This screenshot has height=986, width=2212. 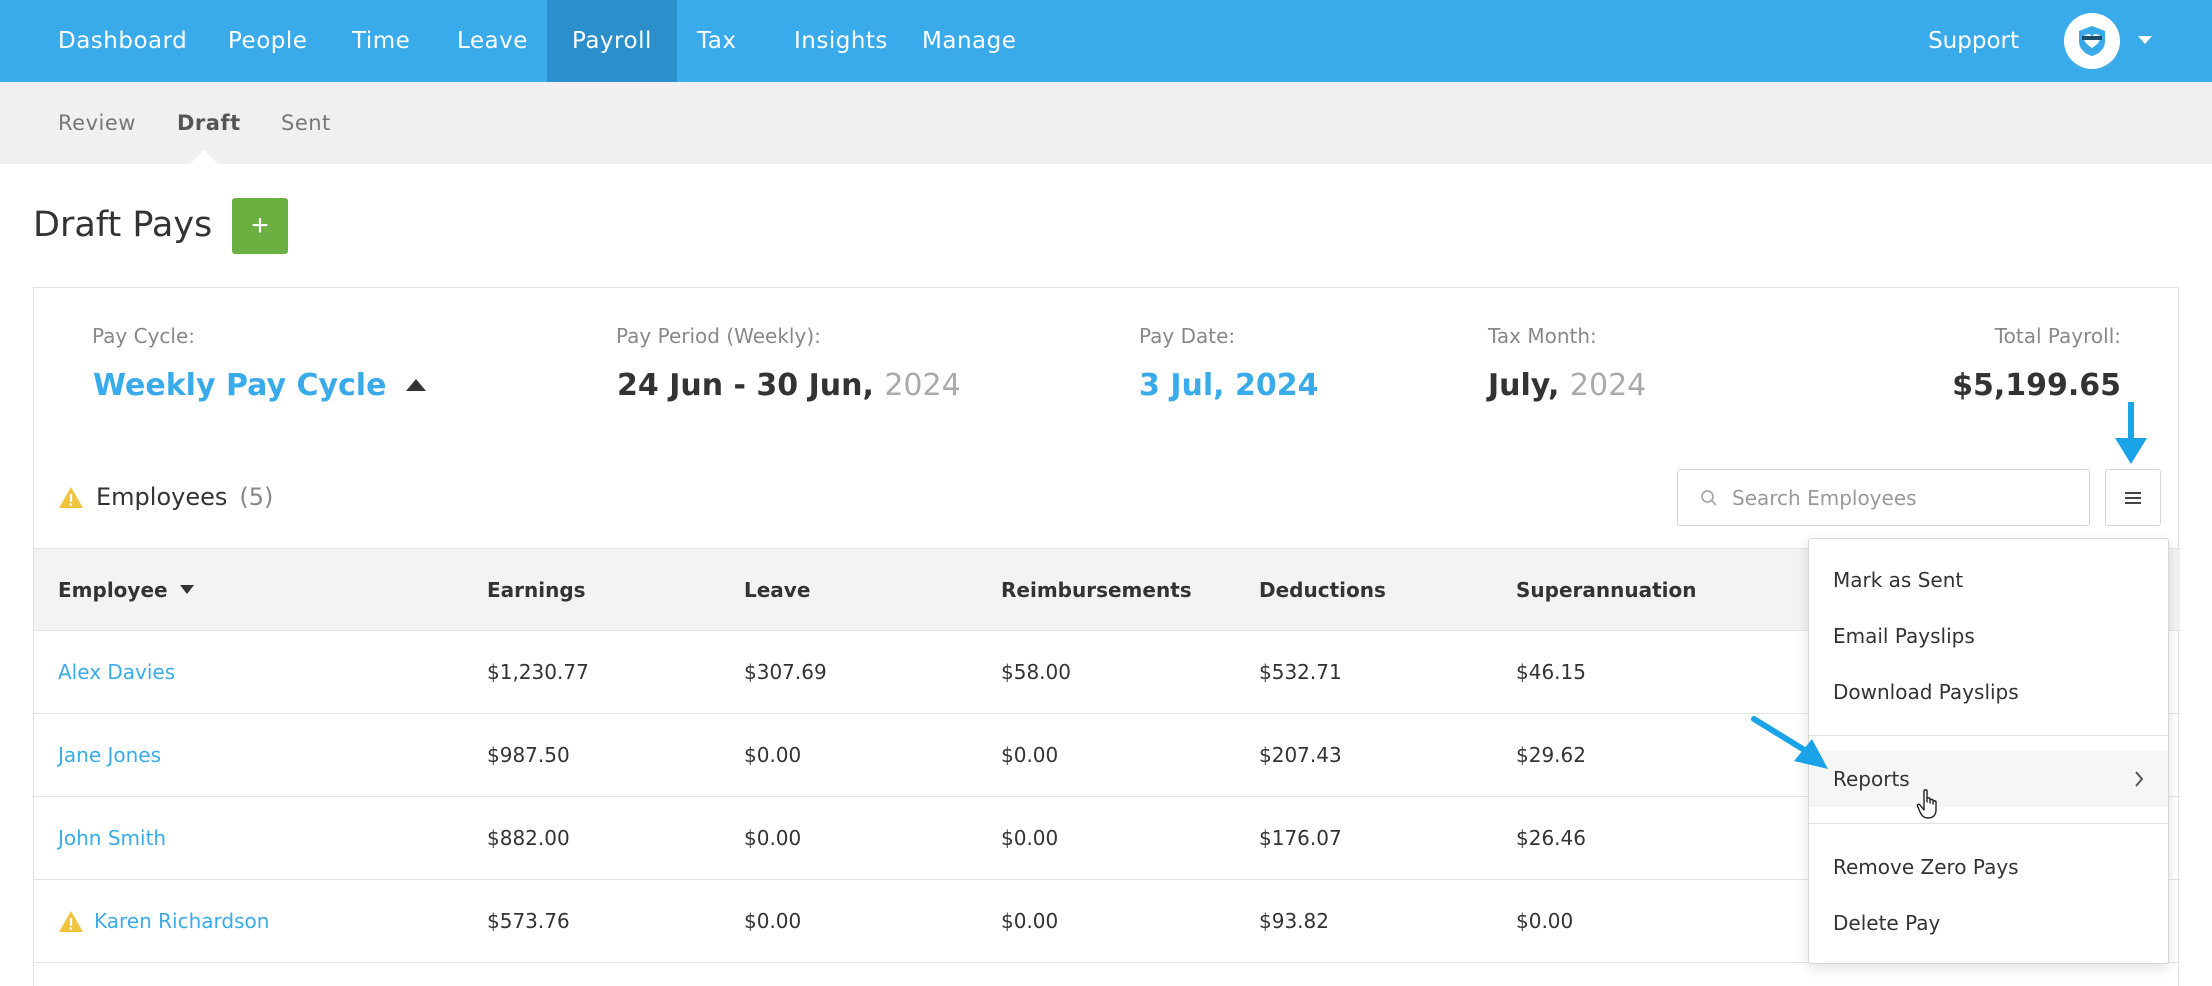 I want to click on pay-date-value: 3 Jul, 2024, so click(x=1228, y=385).